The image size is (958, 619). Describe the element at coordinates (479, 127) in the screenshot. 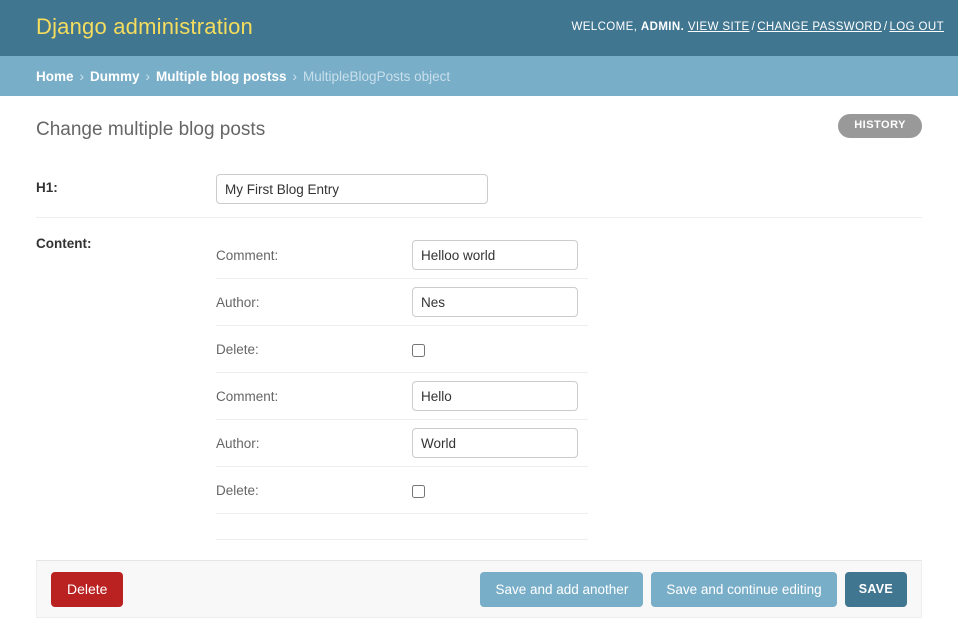

I see `page-header-row: Change multiple blog posts HISTORY` at that location.